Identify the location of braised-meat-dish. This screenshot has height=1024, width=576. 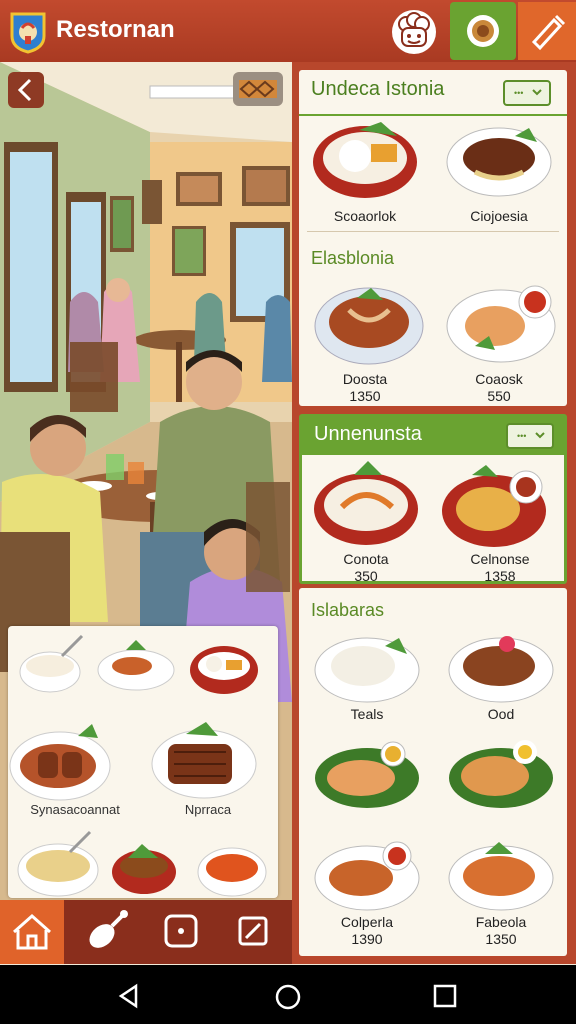
(60, 762).